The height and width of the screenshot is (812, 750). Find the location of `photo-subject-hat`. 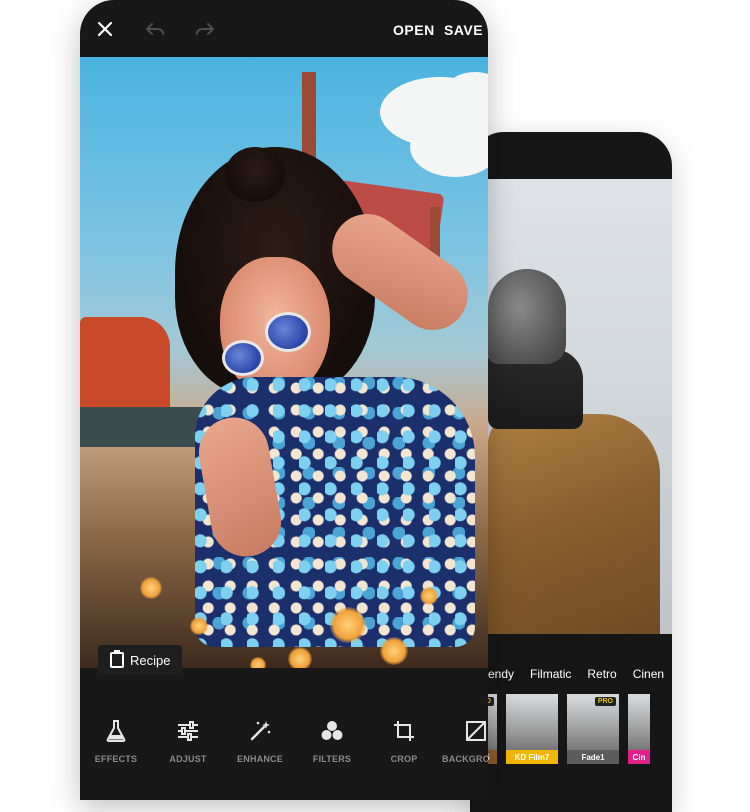

photo-subject-hat is located at coordinates (527, 316).